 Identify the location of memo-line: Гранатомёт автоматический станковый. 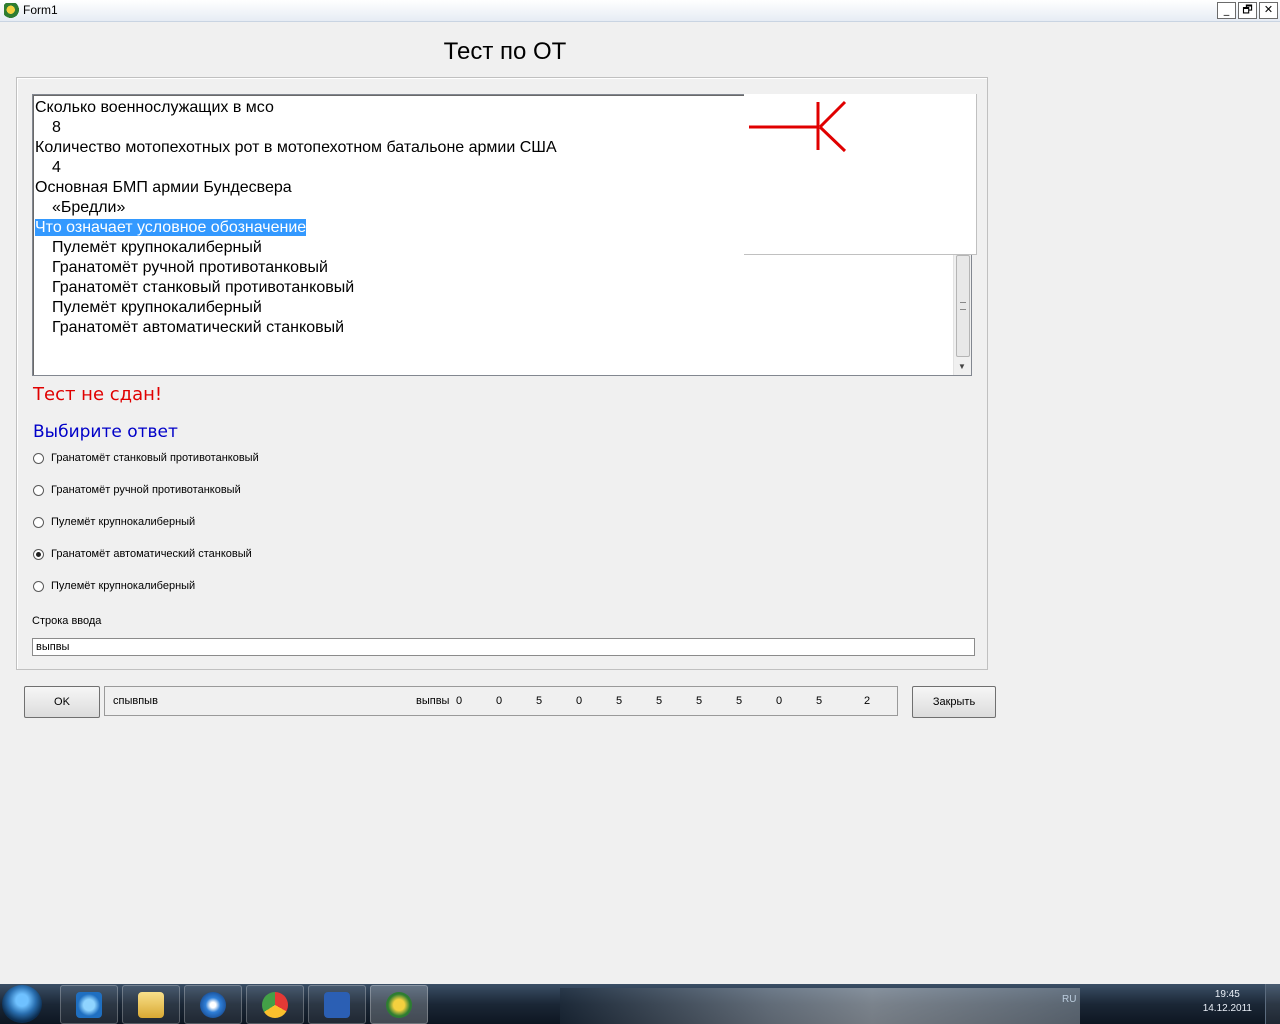
(296, 328).